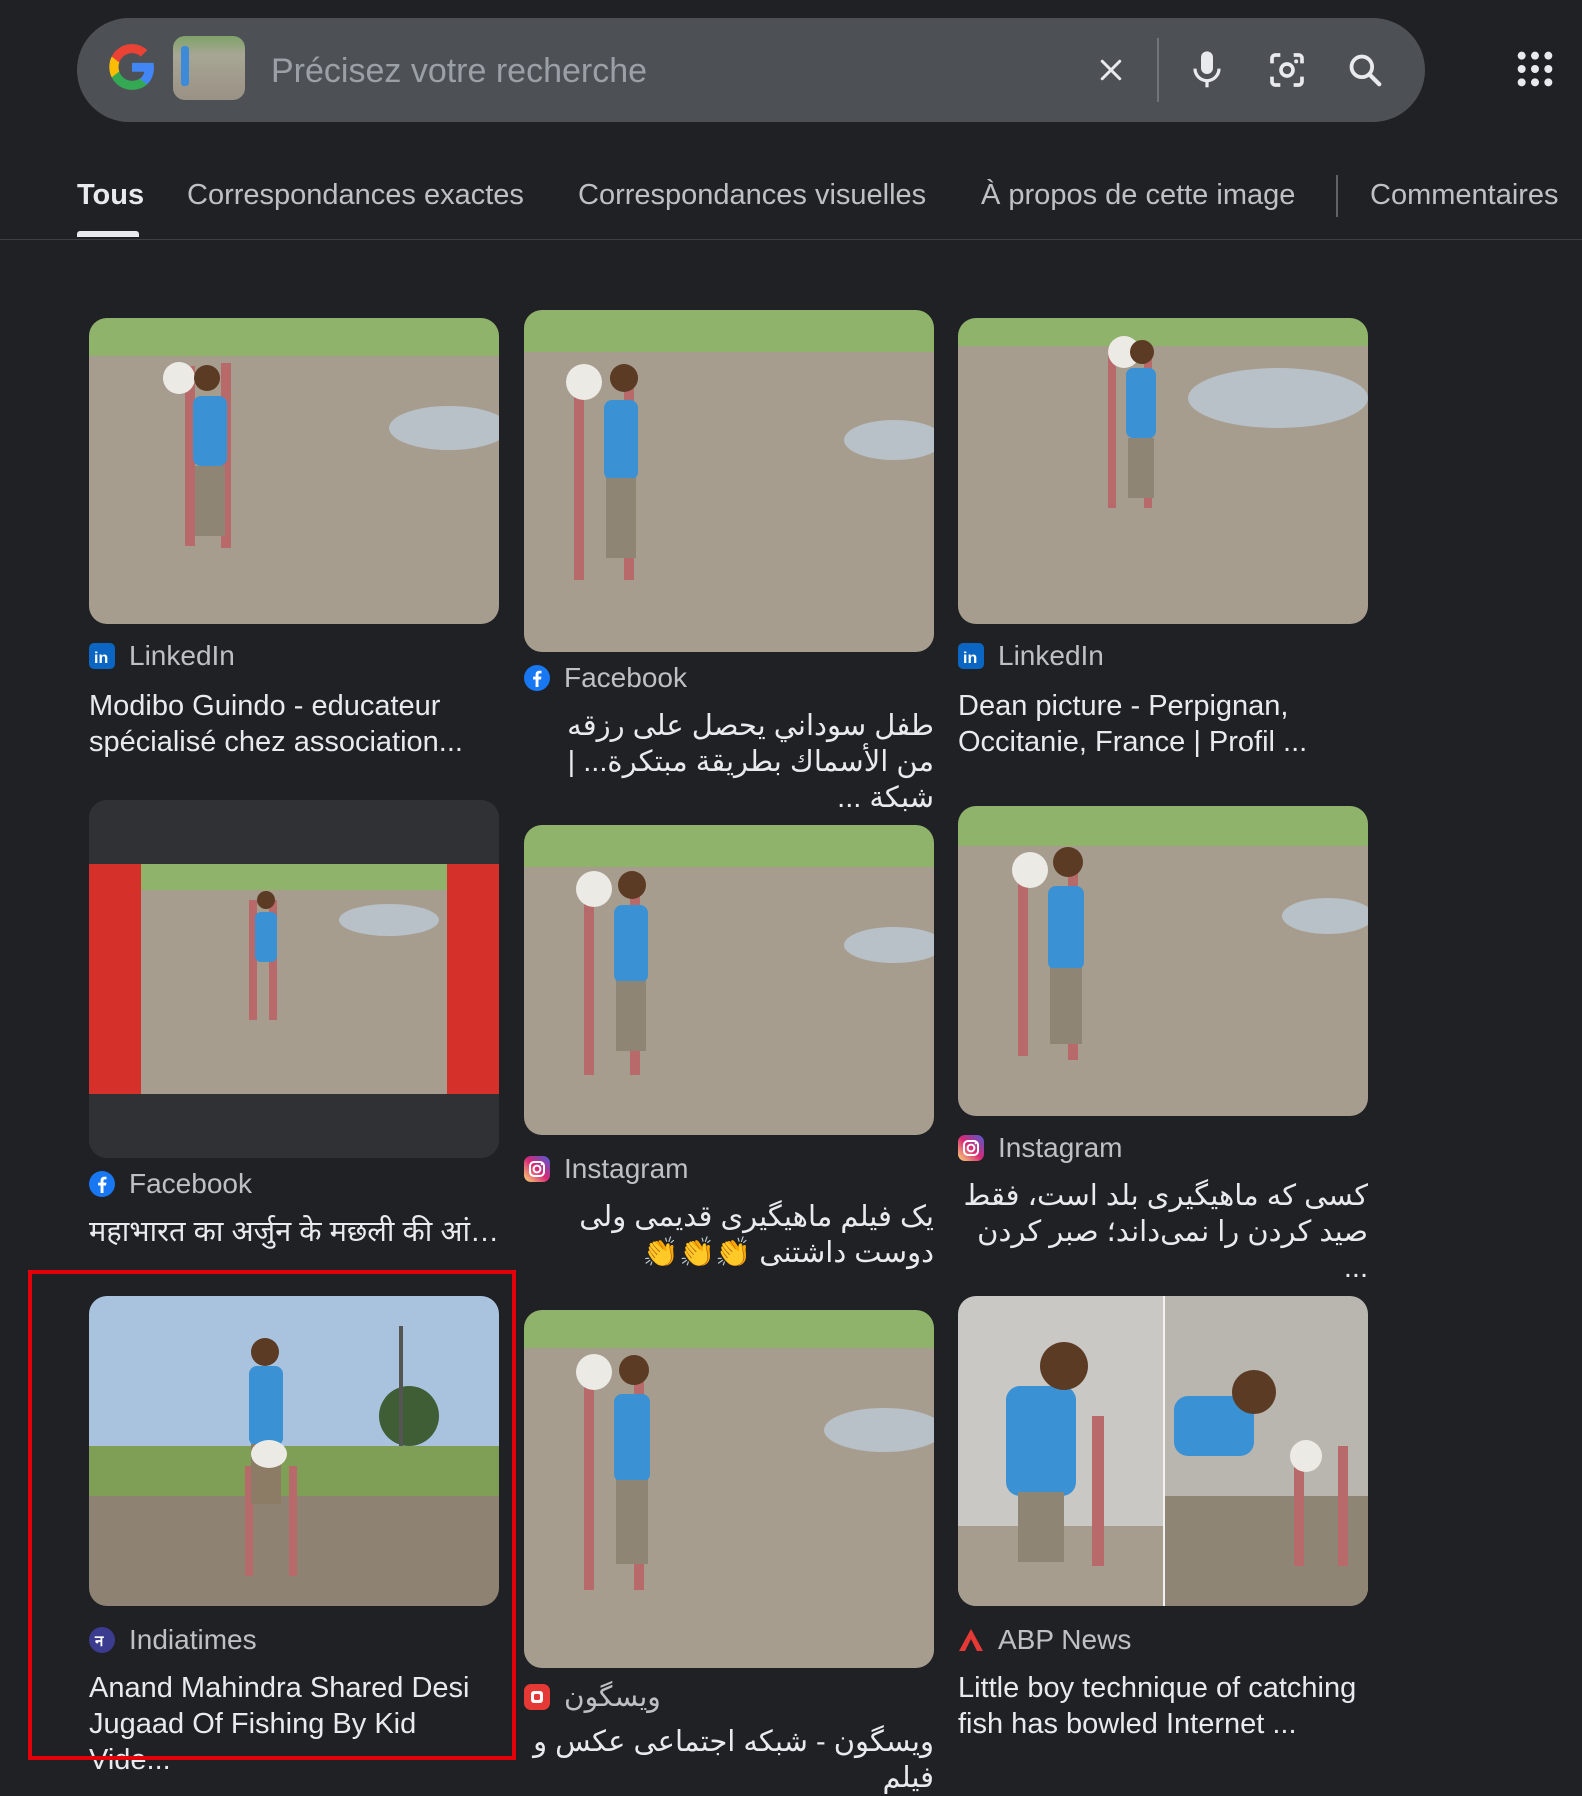 This screenshot has width=1582, height=1796. Describe the element at coordinates (752, 195) in the screenshot. I see `tab-correspondances-visuelles: Correspondances visuelles` at that location.